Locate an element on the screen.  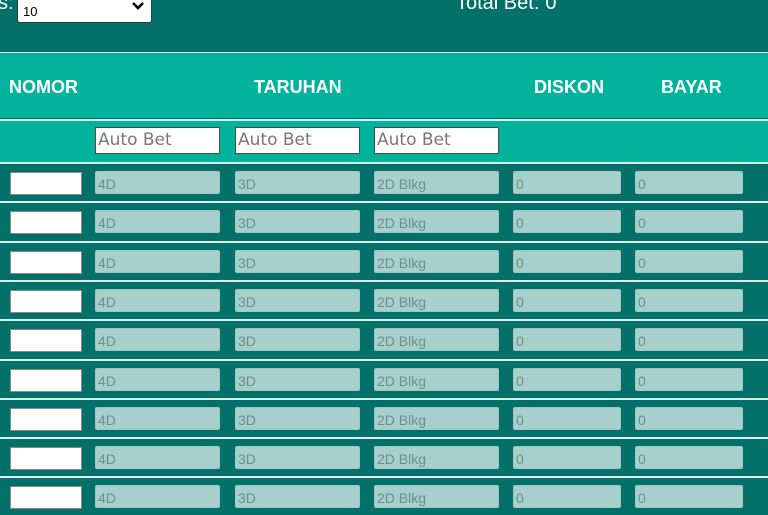
rows-label: s: is located at coordinates (7, 7).